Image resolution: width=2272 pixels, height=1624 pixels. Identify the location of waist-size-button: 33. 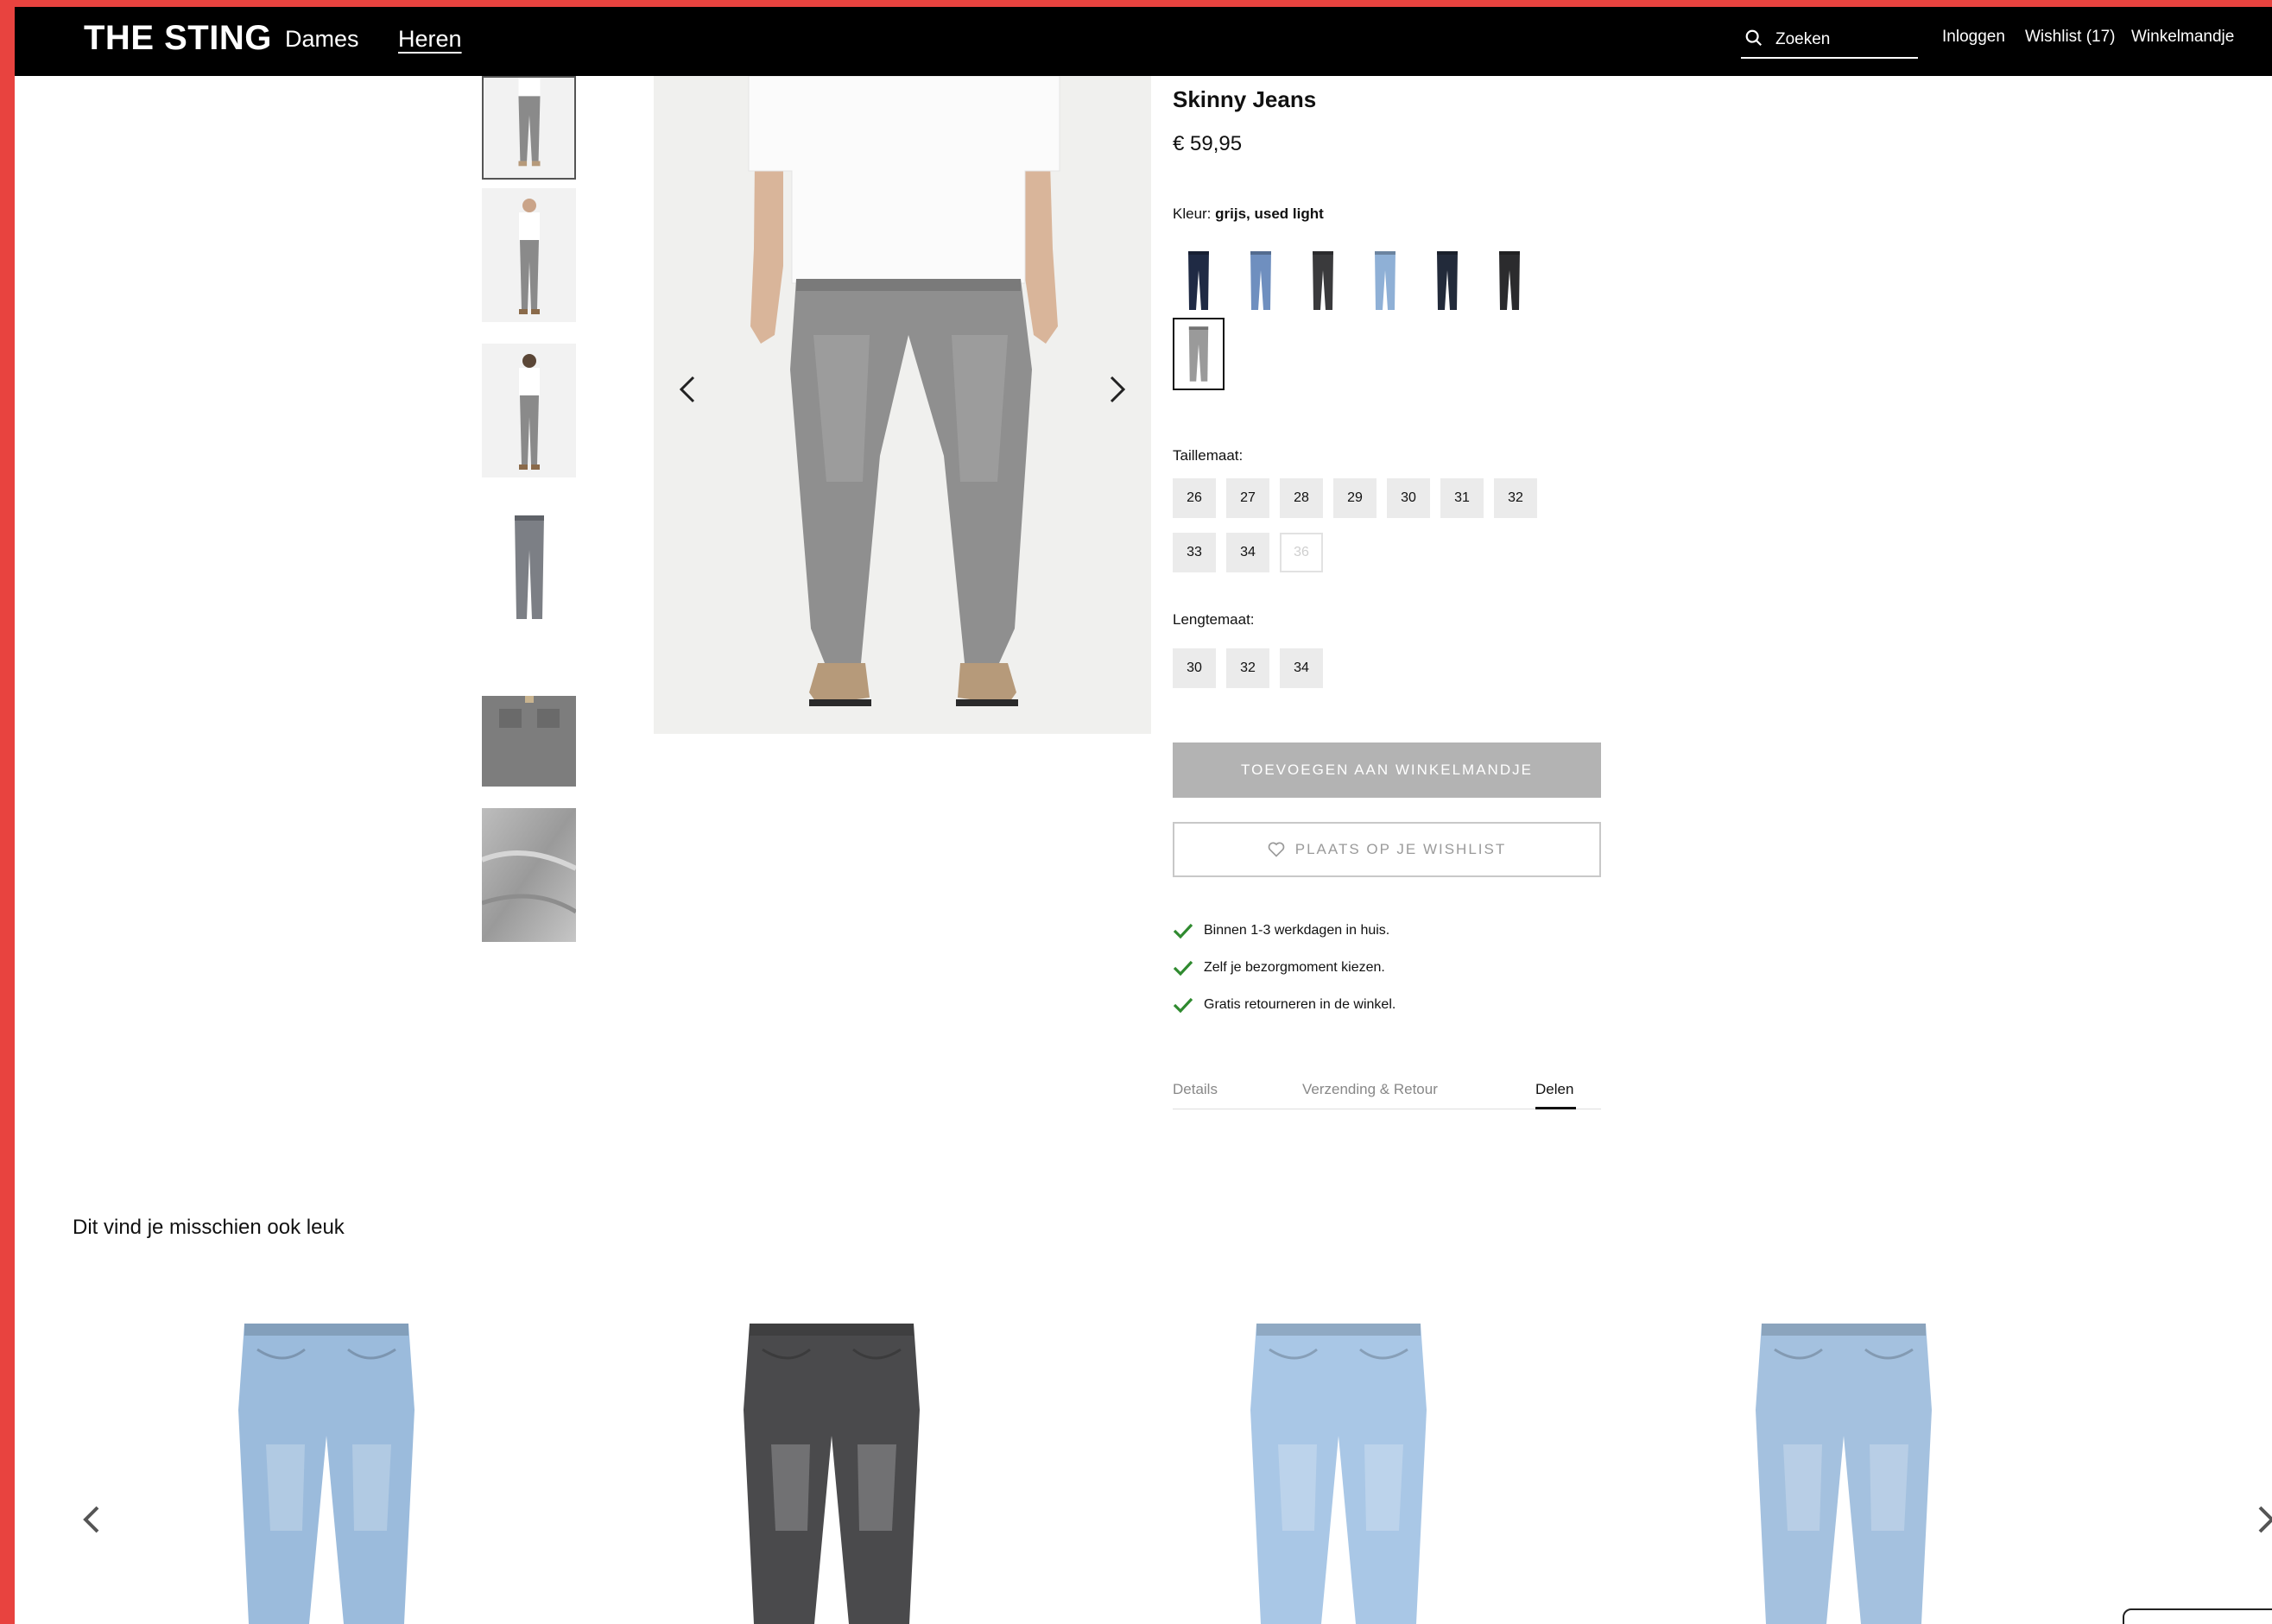
(1194, 552).